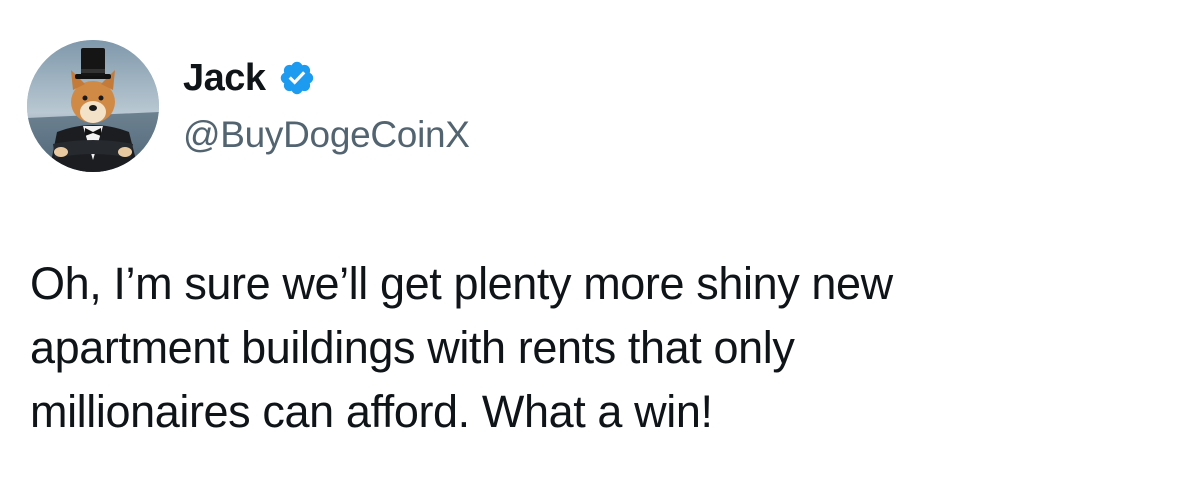 The image size is (1179, 502). What do you see at coordinates (412, 347) in the screenshot?
I see `tweet-text-line: apartment buildings with rents that only` at bounding box center [412, 347].